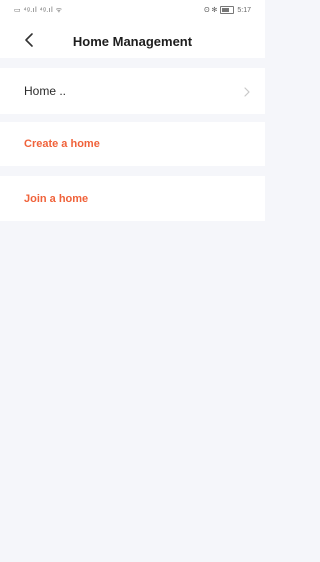 The width and height of the screenshot is (320, 562). I want to click on alarm-bluetooth-icons: ʘ ✻, so click(211, 10).